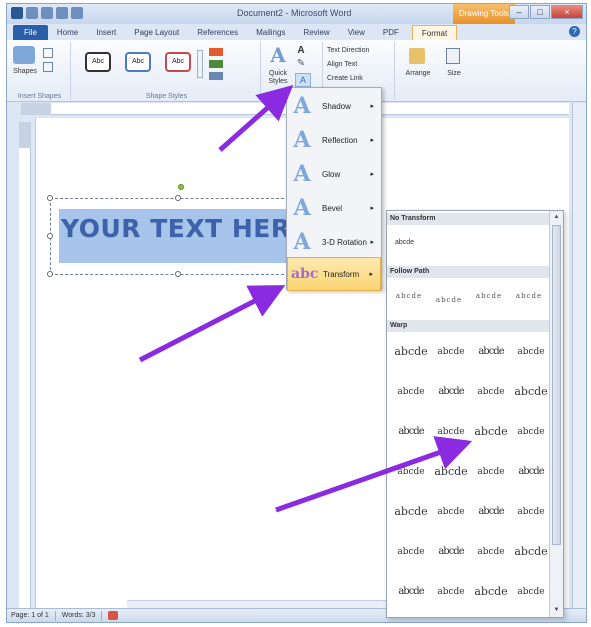 Image resolution: width=591 pixels, height=627 pixels. Describe the element at coordinates (391, 32) in the screenshot. I see `tab-pdf: PDF` at that location.